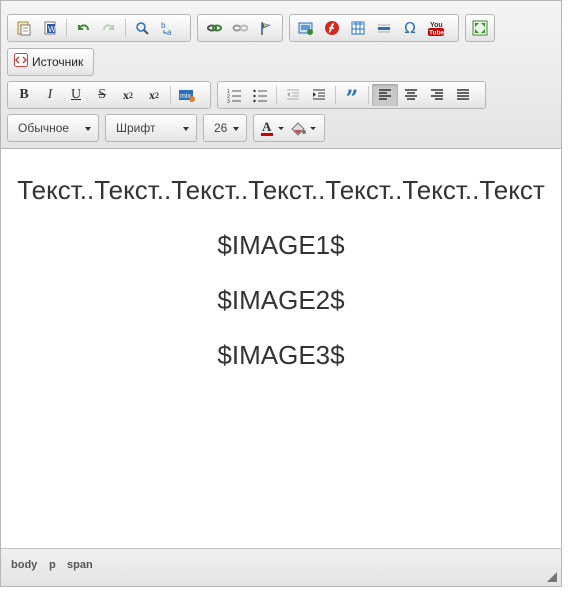 The width and height of the screenshot is (570, 591). Describe the element at coordinates (228, 101) in the screenshot. I see `svg-text: 3` at that location.